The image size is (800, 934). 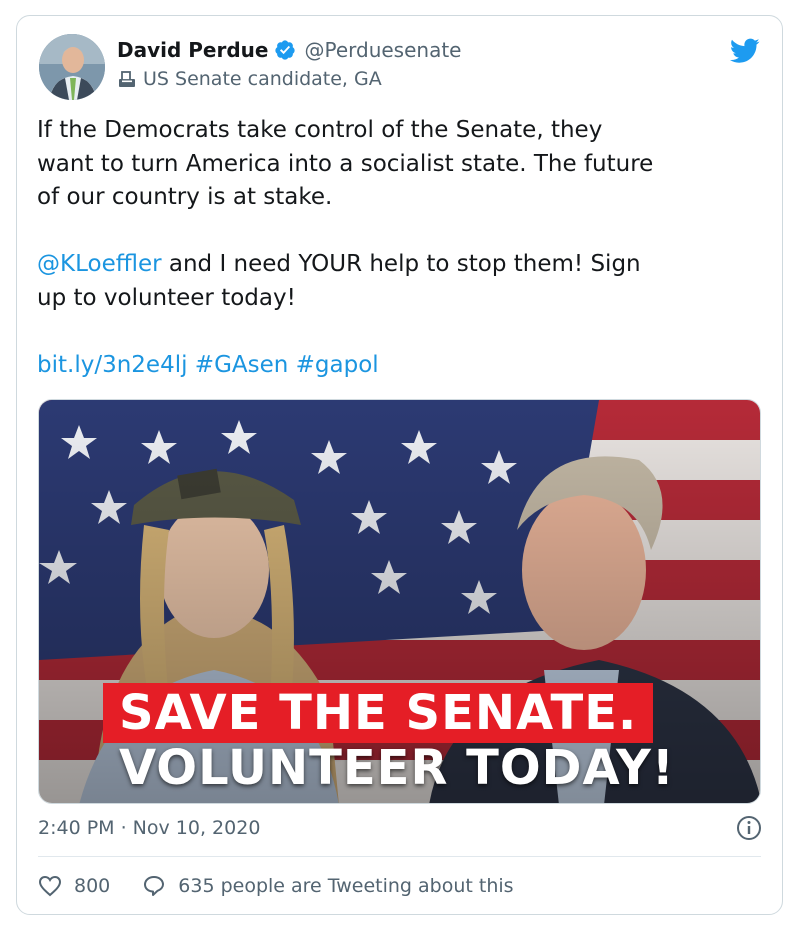 I want to click on tweet-line: bit.ly/3n2e4lj #GAsen #gapol, so click(x=402, y=366).